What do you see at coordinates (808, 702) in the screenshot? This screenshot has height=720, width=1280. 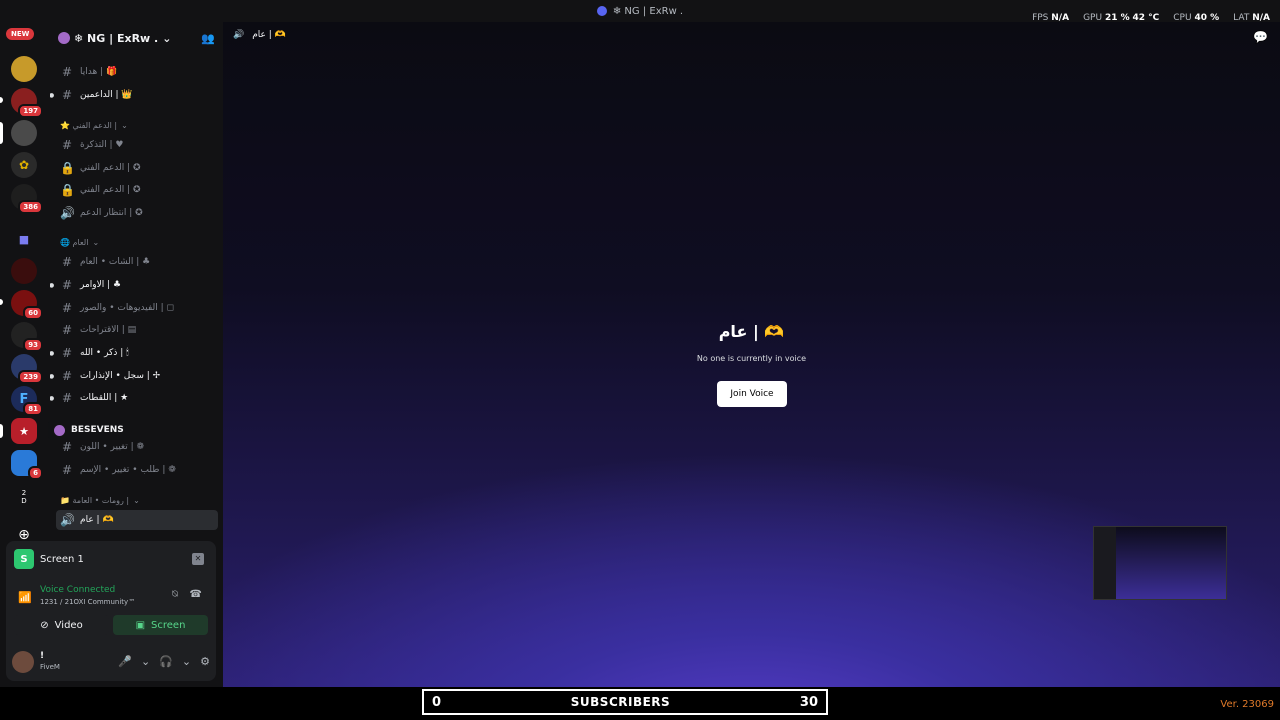 I see `sub-goal: 30` at bounding box center [808, 702].